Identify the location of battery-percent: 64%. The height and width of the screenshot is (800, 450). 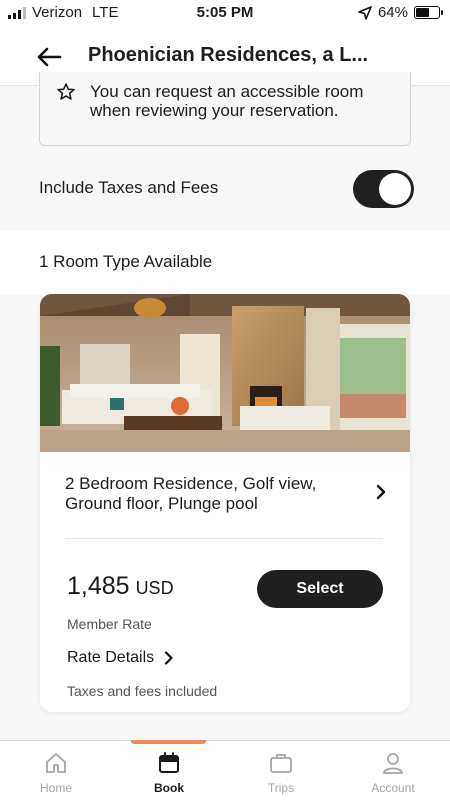
(392, 12).